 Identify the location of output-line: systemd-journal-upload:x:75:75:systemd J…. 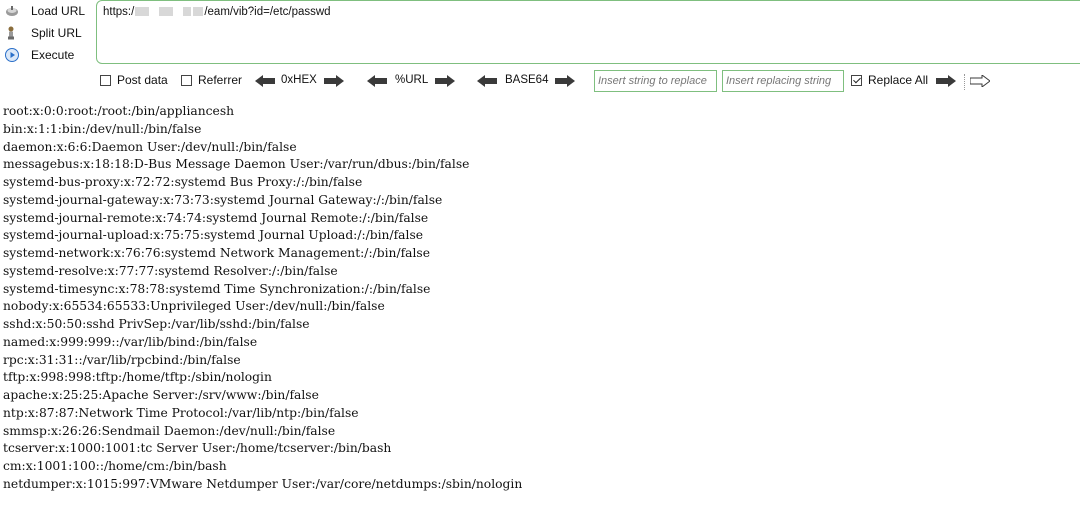
(213, 235).